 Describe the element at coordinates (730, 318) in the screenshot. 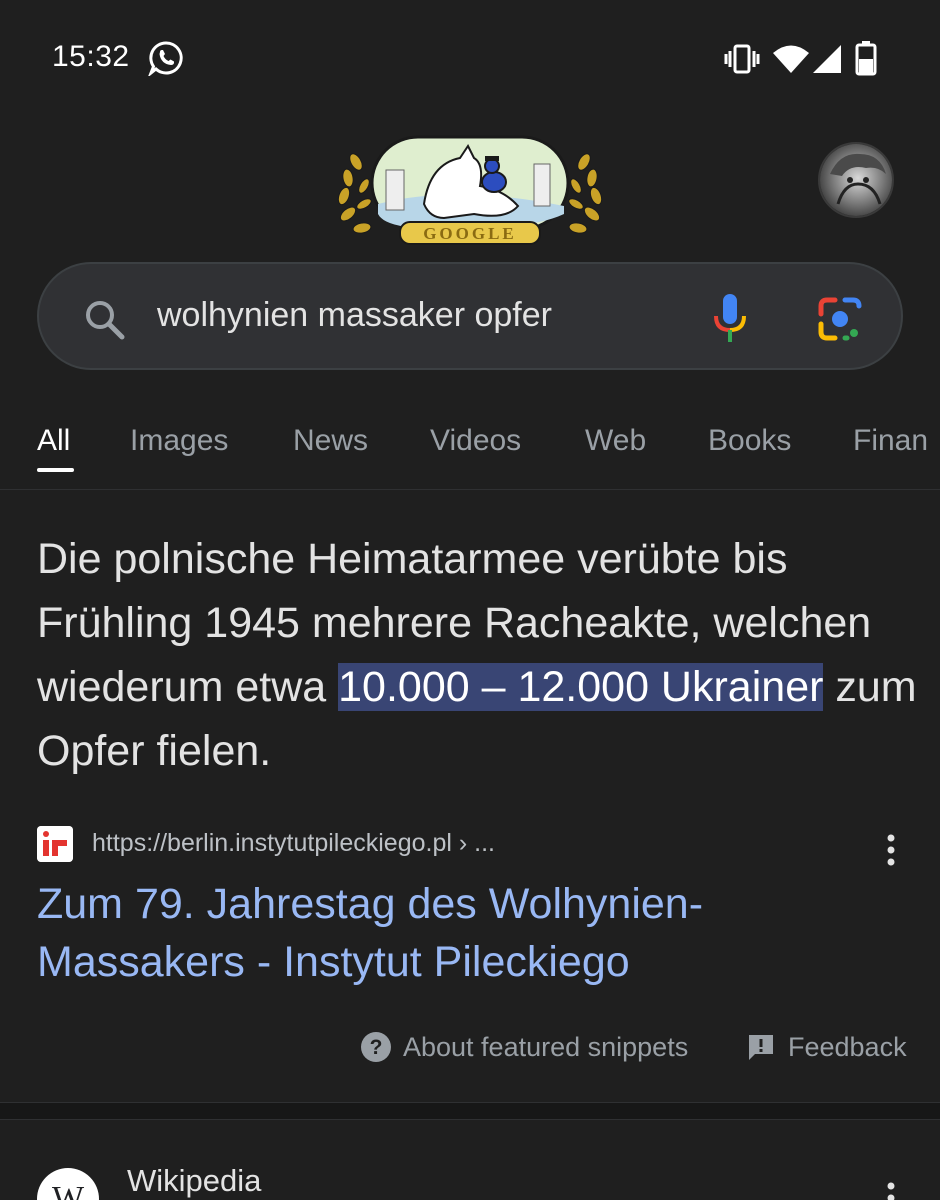

I see `mic-icon` at that location.